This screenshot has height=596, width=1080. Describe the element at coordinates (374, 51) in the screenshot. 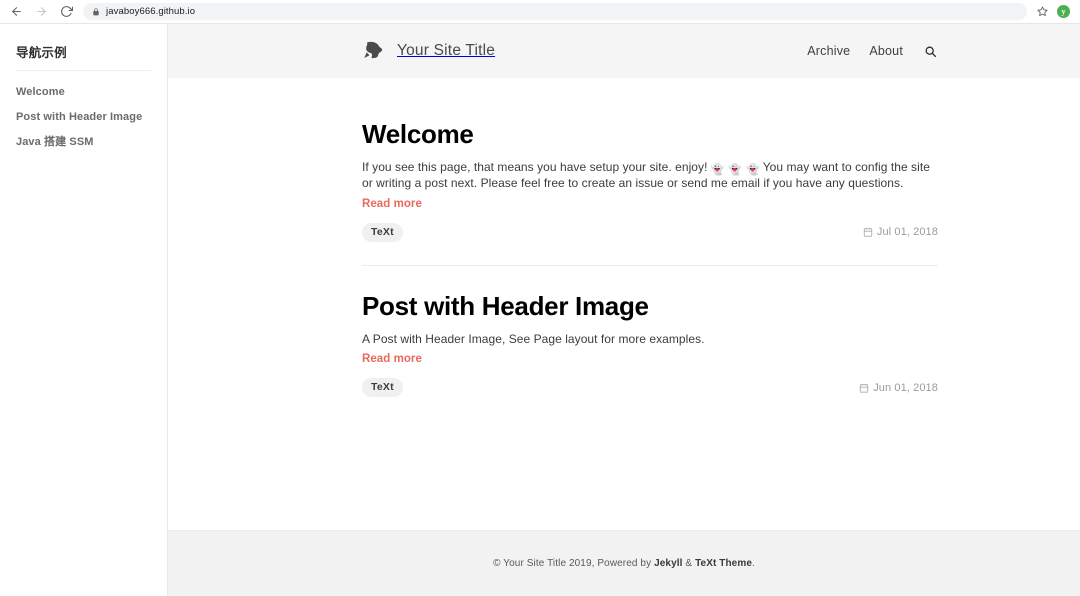

I see `site-logo-icon` at that location.